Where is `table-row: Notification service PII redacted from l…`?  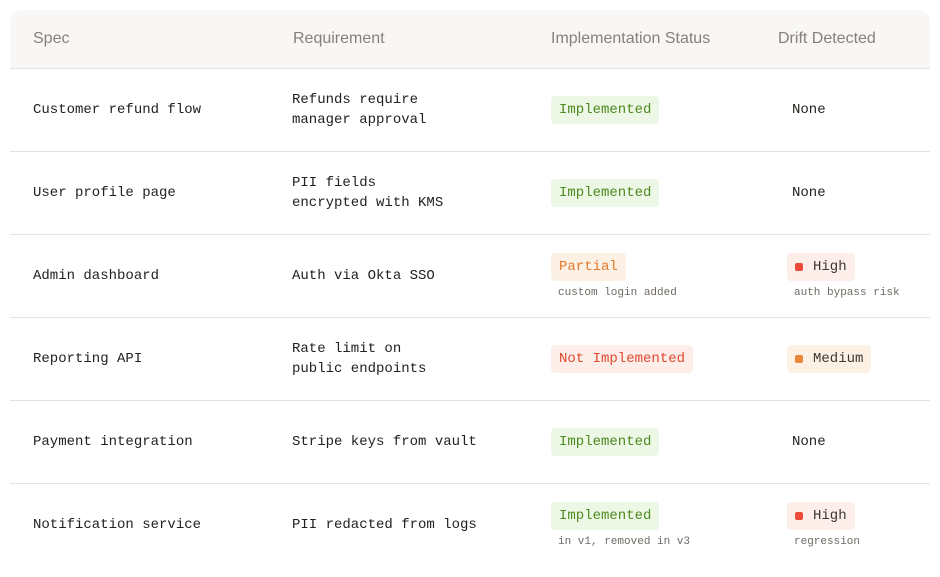 table-row: Notification service PII redacted from l… is located at coordinates (470, 525).